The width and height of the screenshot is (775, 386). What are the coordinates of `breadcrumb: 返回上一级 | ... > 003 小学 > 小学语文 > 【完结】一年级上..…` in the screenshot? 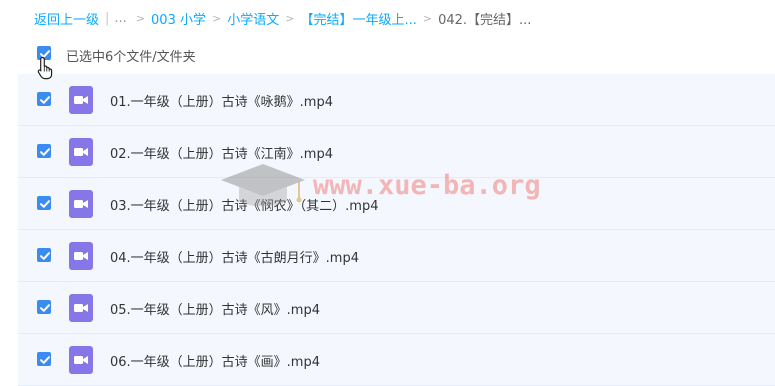 It's located at (283, 18).